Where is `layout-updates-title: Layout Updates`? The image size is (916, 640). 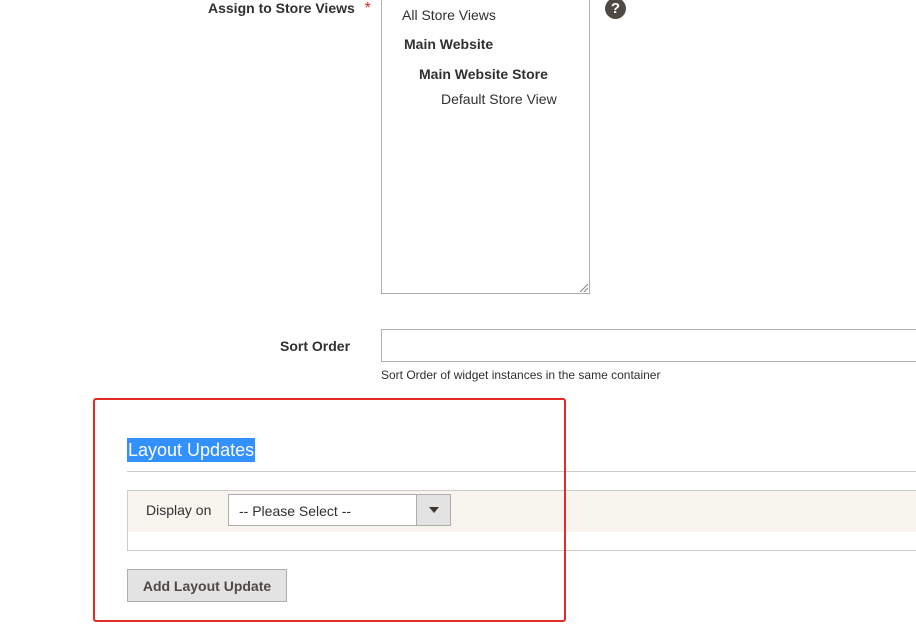 layout-updates-title: Layout Updates is located at coordinates (191, 450).